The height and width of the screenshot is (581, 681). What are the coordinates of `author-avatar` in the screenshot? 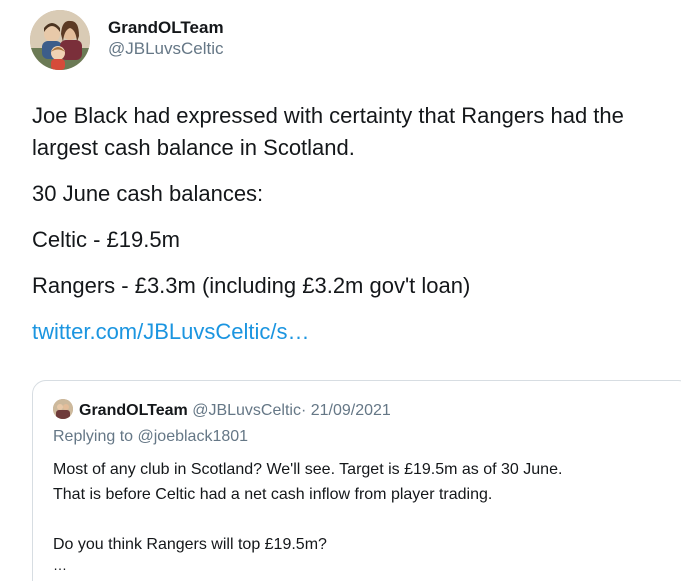 It's located at (60, 40).